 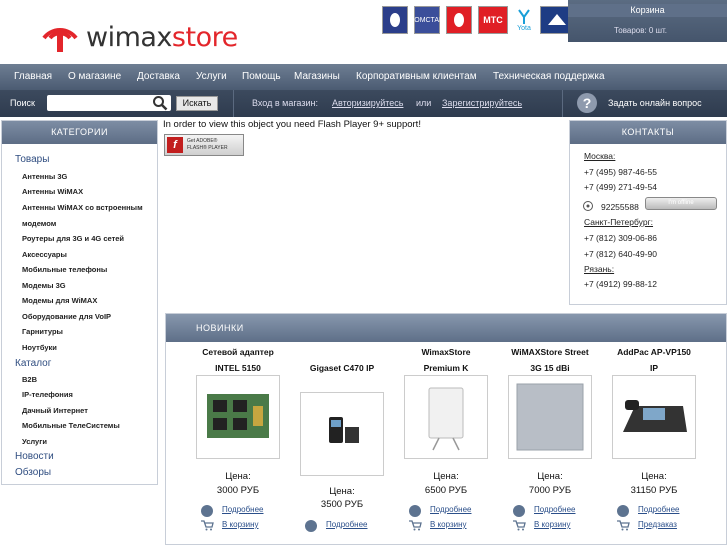 I want to click on nav-item-home: Главная, so click(x=33, y=76).